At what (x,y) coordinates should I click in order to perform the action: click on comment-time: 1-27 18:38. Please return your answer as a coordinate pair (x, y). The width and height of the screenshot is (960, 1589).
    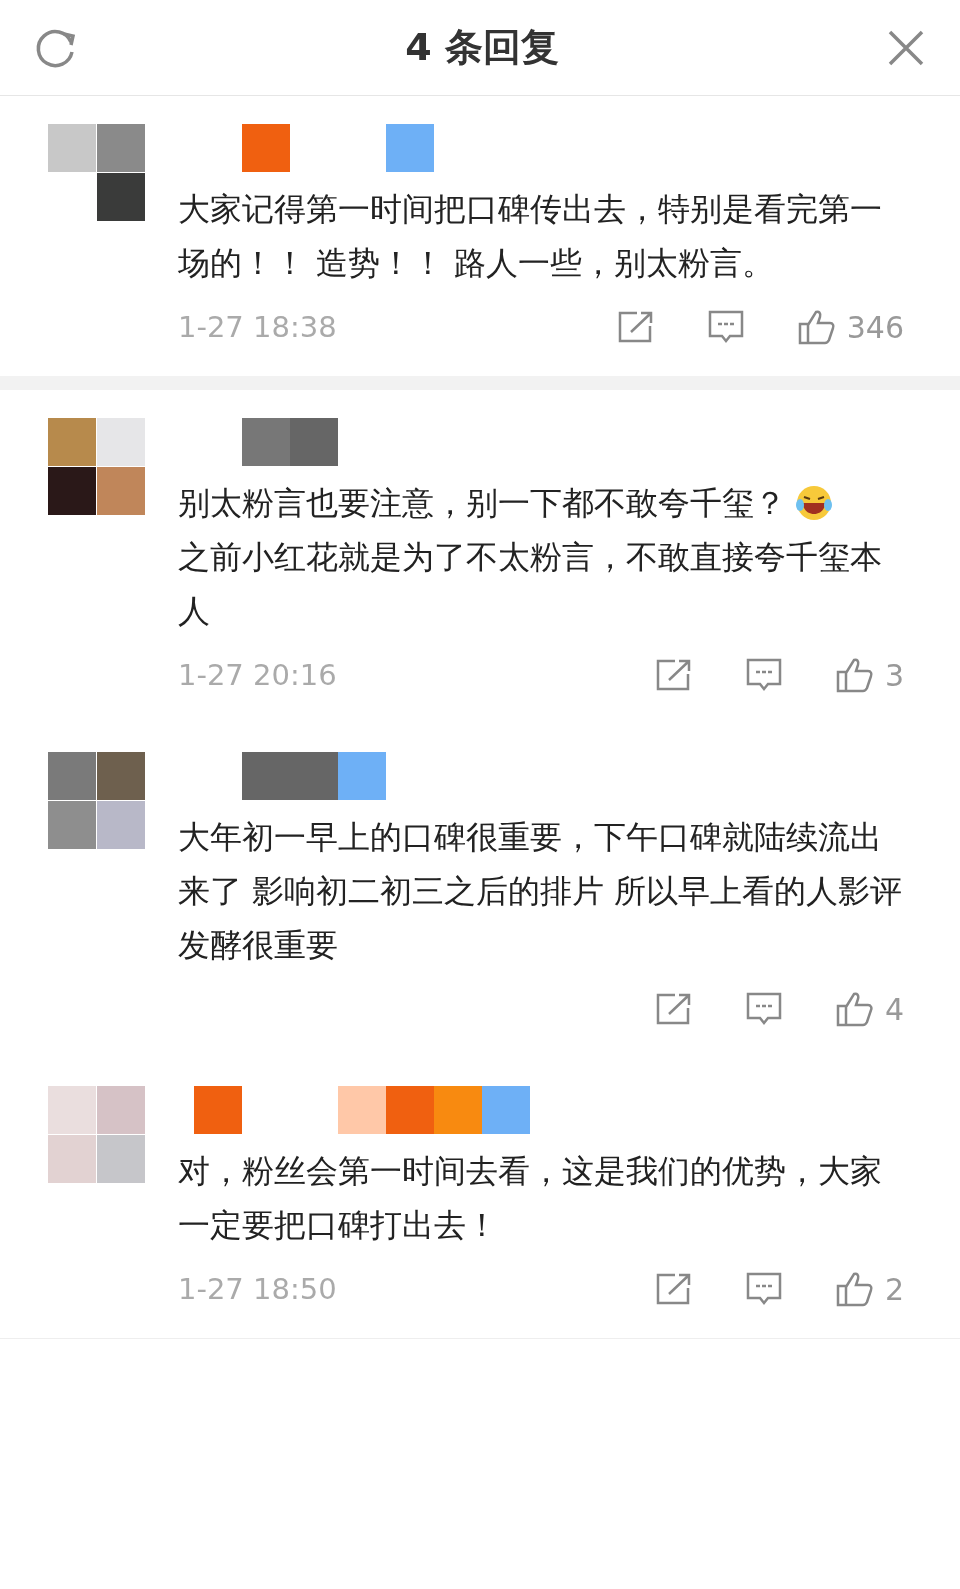
    Looking at the image, I should click on (258, 327).